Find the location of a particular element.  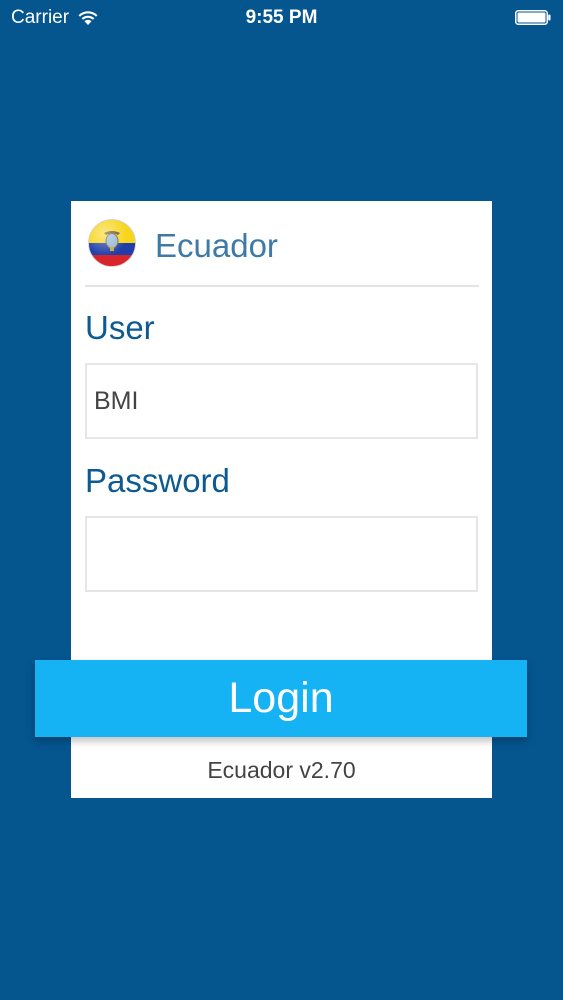

country-title: Ecuador is located at coordinates (216, 245).